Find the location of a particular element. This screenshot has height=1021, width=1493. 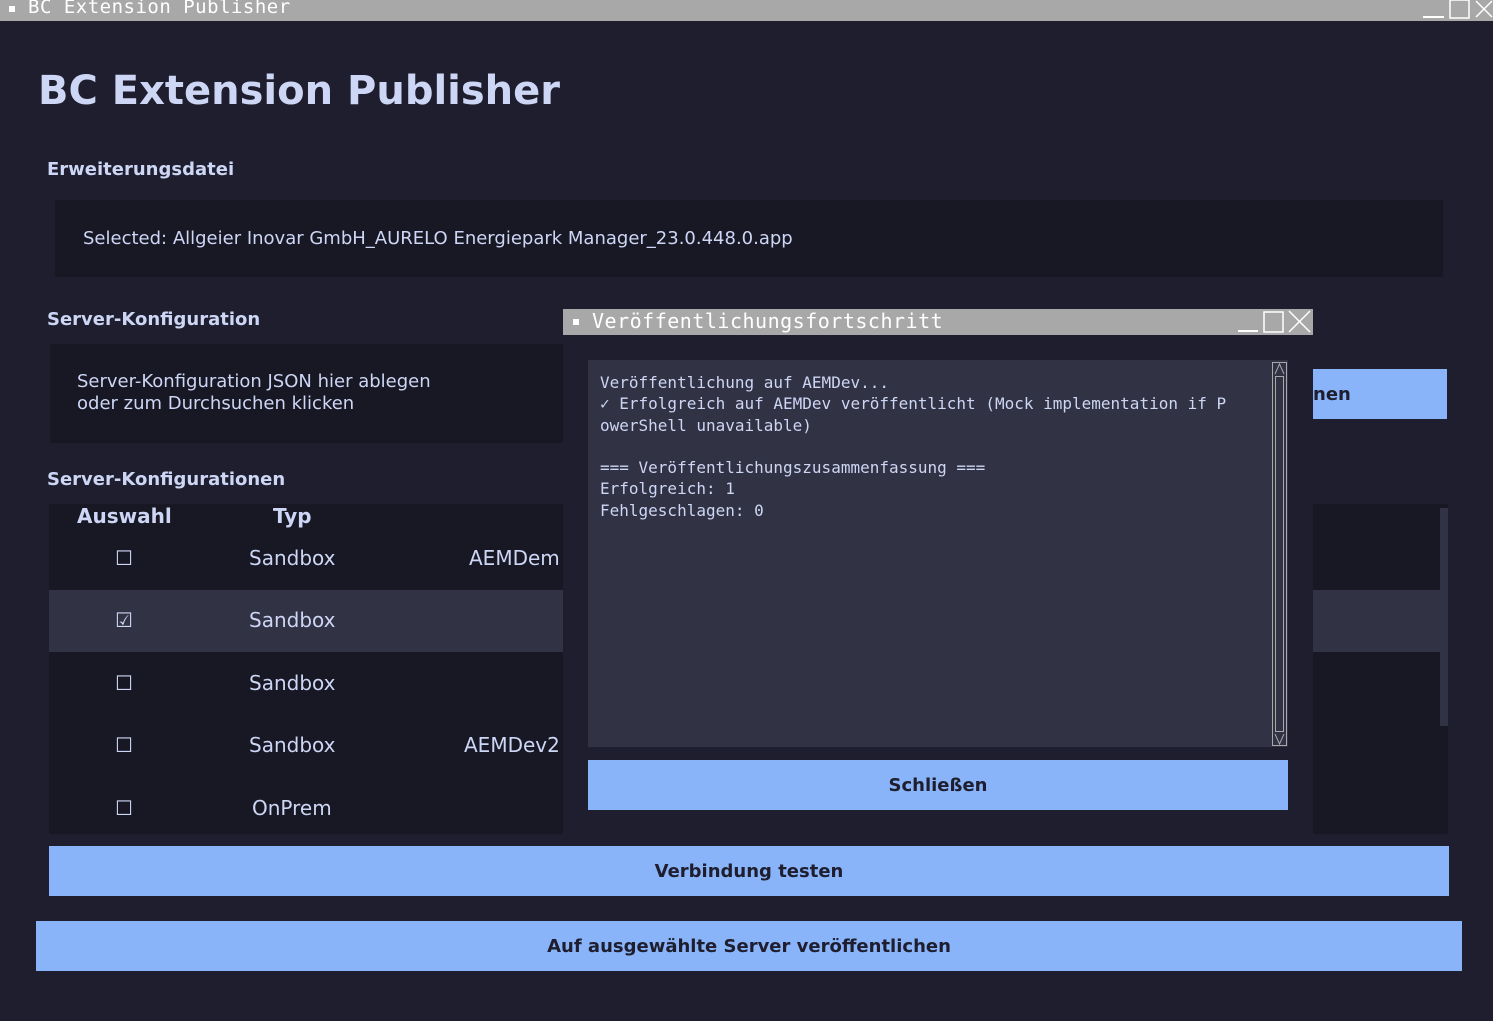

window-title: BC Extension Publisher is located at coordinates (159, 9).